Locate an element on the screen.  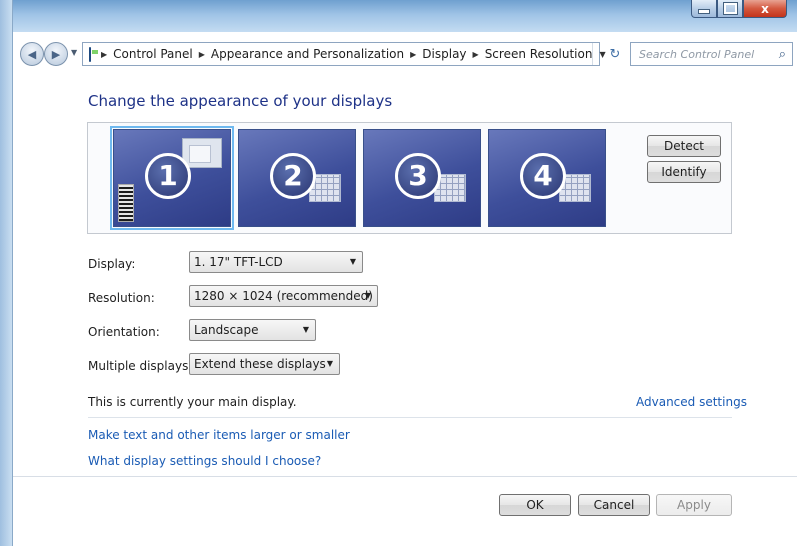
multiple-displays-select-value: Extend these displays is located at coordinates (260, 364).